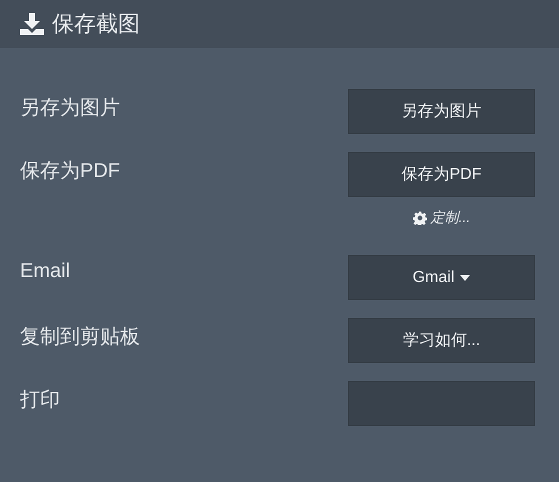 Image resolution: width=559 pixels, height=482 pixels. Describe the element at coordinates (96, 24) in the screenshot. I see `header-title: 保存截图` at that location.